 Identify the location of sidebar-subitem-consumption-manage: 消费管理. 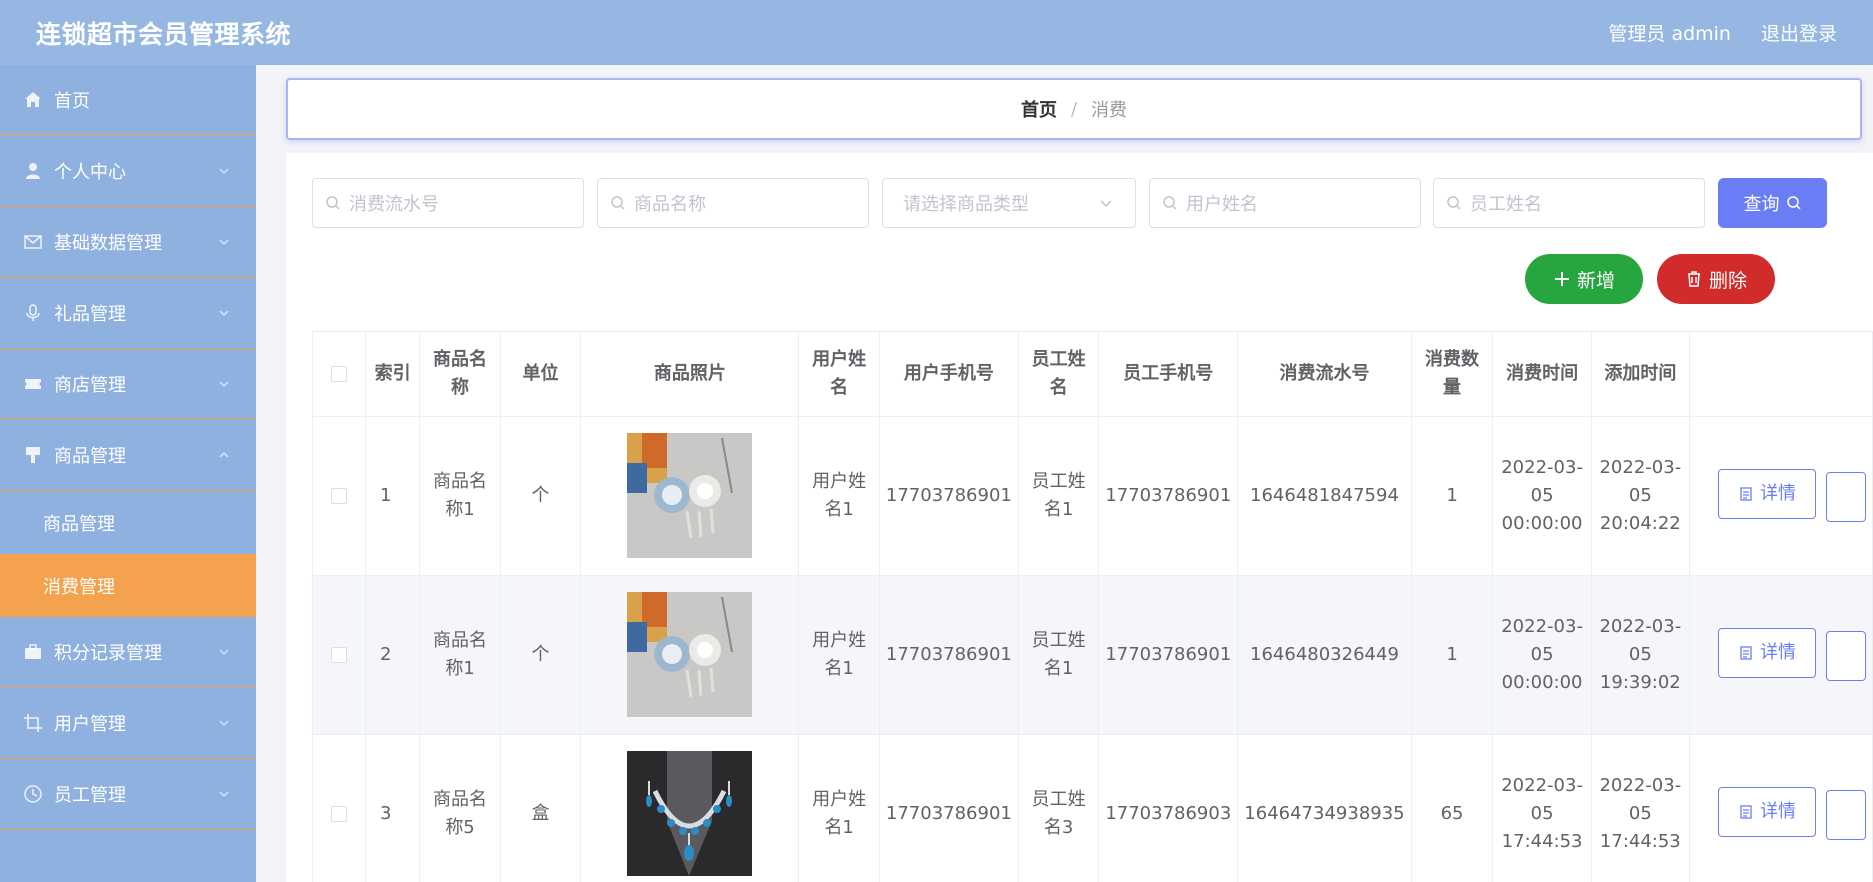
(128, 585).